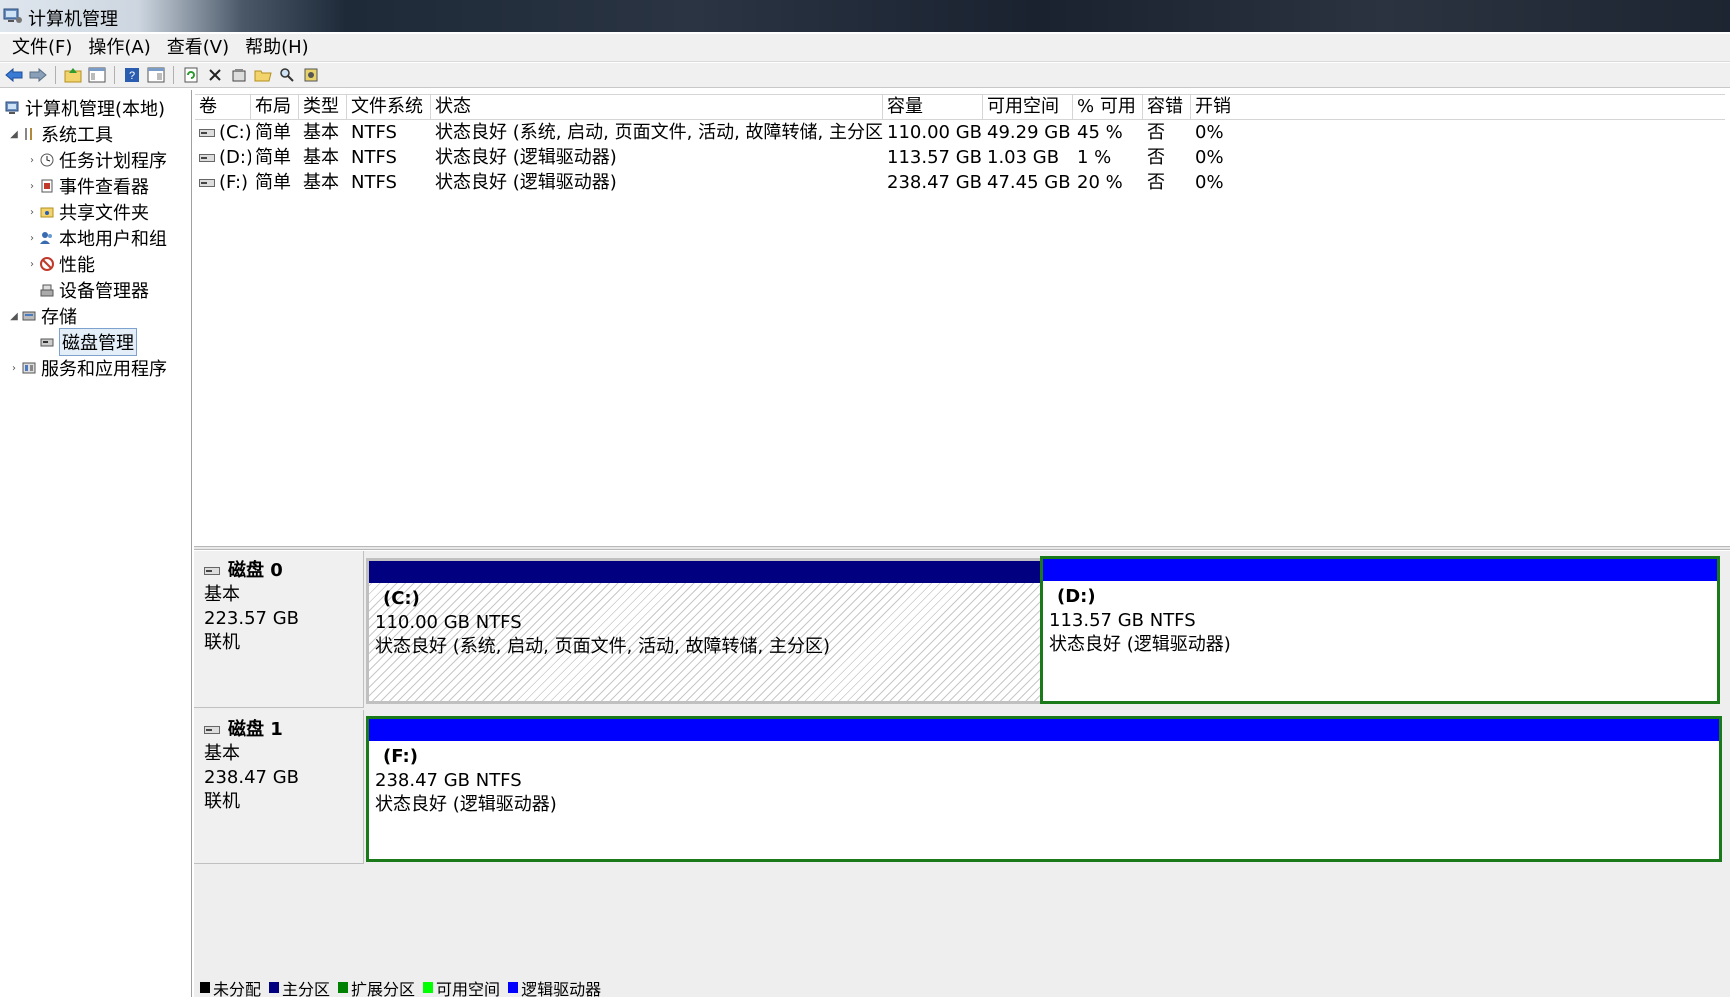 This screenshot has width=1730, height=997. I want to click on pane-splitter, so click(962, 548).